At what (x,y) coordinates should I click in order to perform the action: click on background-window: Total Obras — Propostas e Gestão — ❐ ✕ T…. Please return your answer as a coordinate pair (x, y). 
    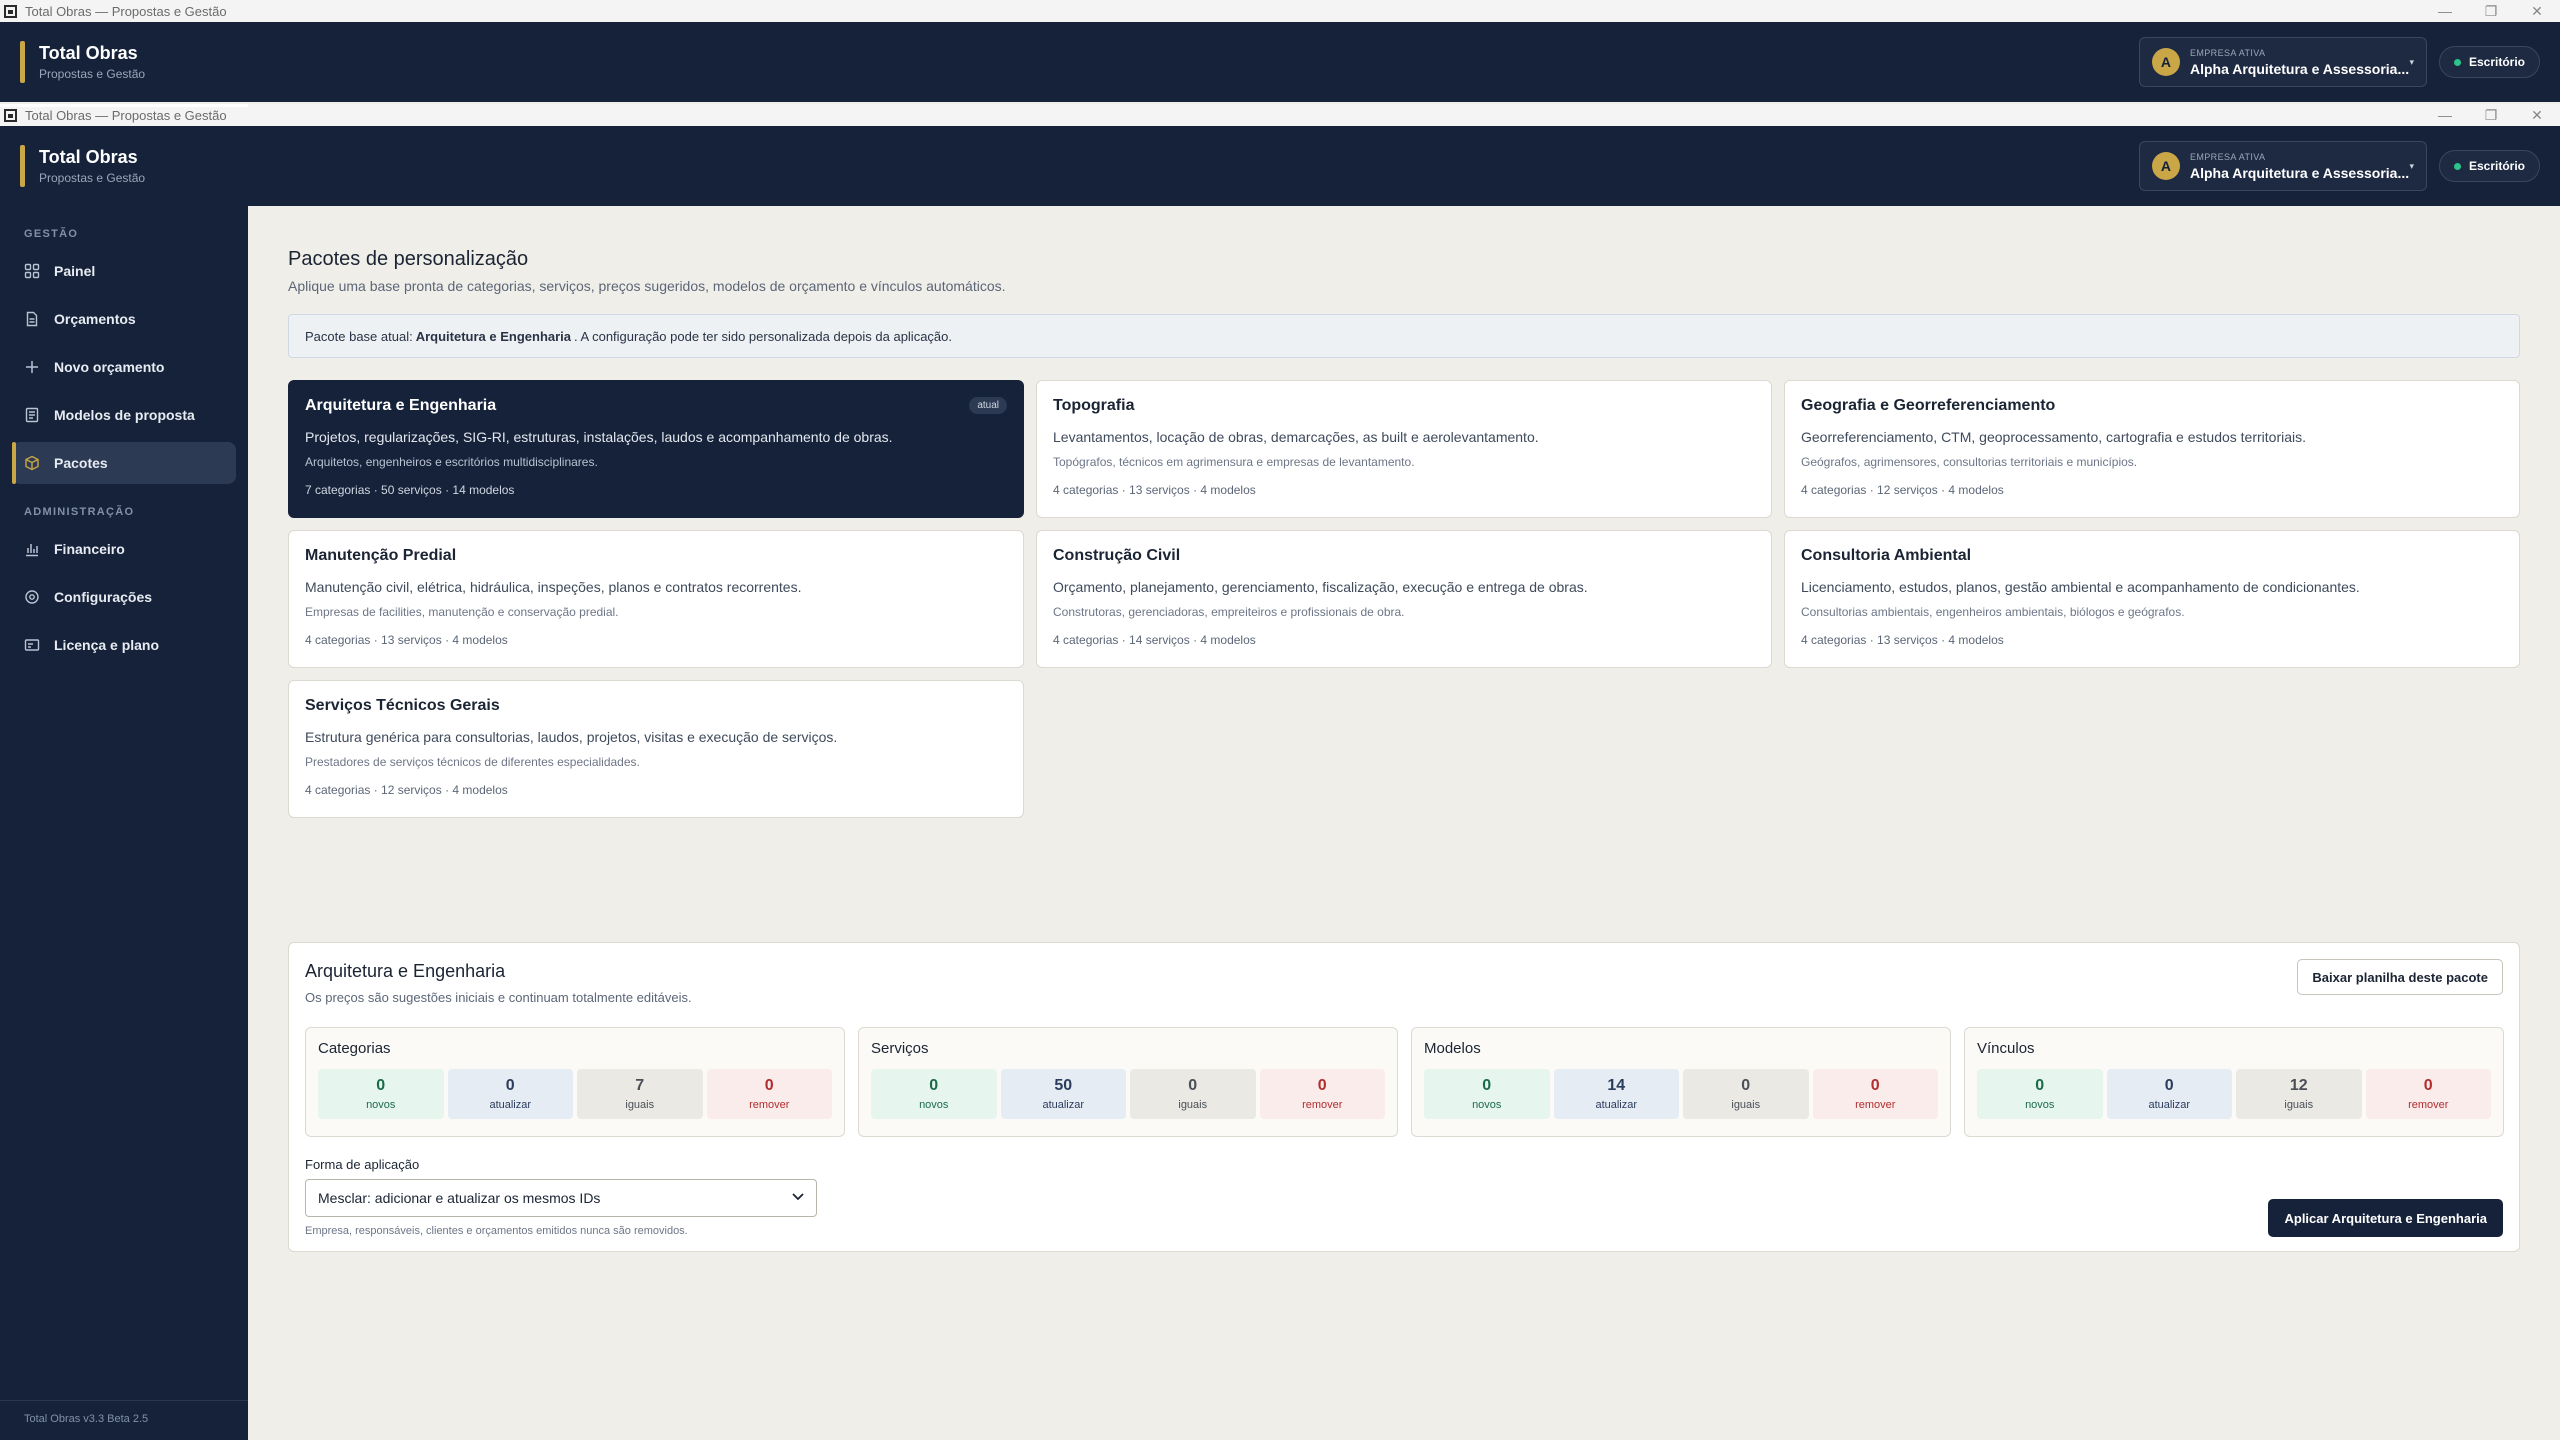
    Looking at the image, I should click on (1280, 52).